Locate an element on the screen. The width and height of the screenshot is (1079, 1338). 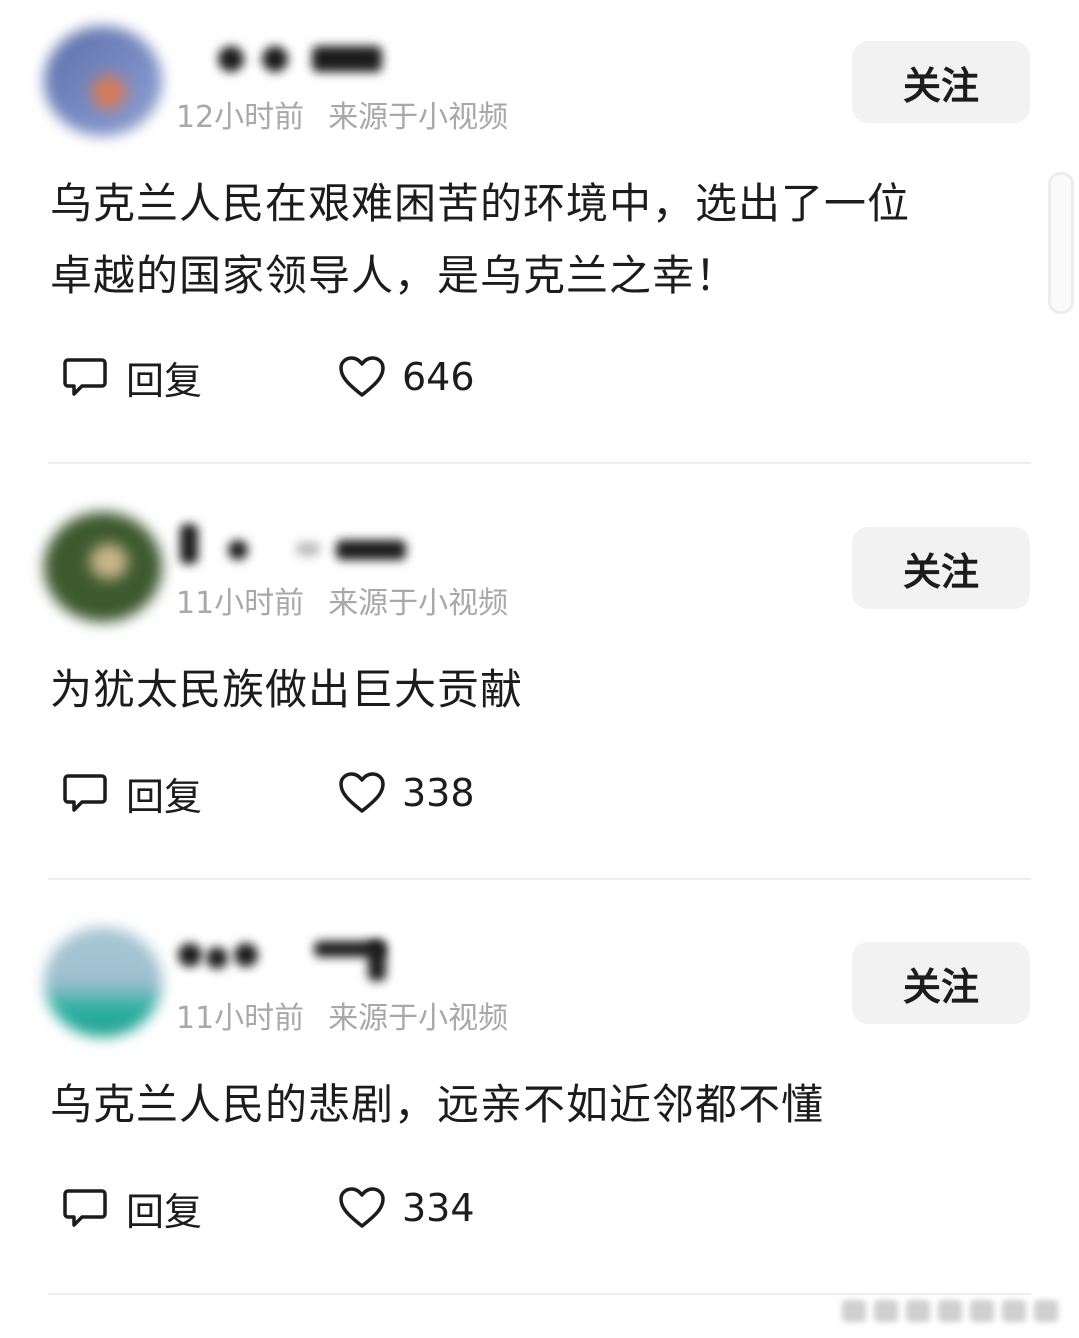
comment-text: 乌克兰人民在艰难困苦的环境中，选出了一位 卓越的国家领导人，是乌克兰之幸！ is located at coordinates (540, 240).